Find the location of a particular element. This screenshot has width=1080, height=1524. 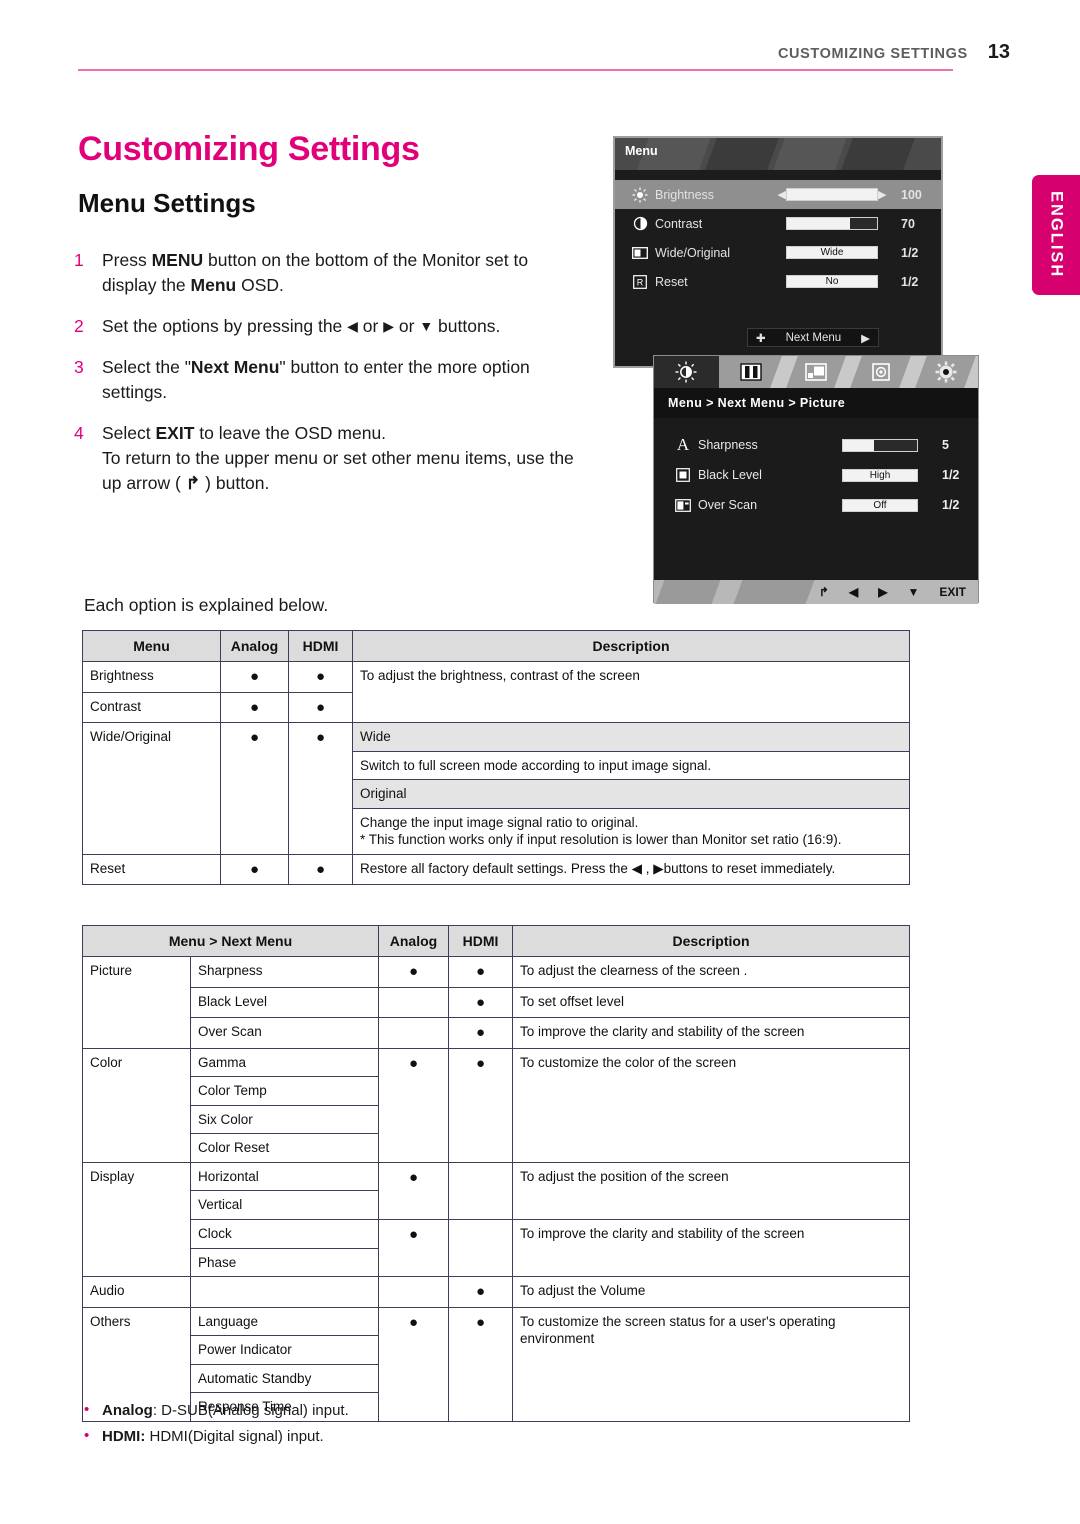

col-header-menu-next-menu: Menu > Next Menu is located at coordinates (230, 941).